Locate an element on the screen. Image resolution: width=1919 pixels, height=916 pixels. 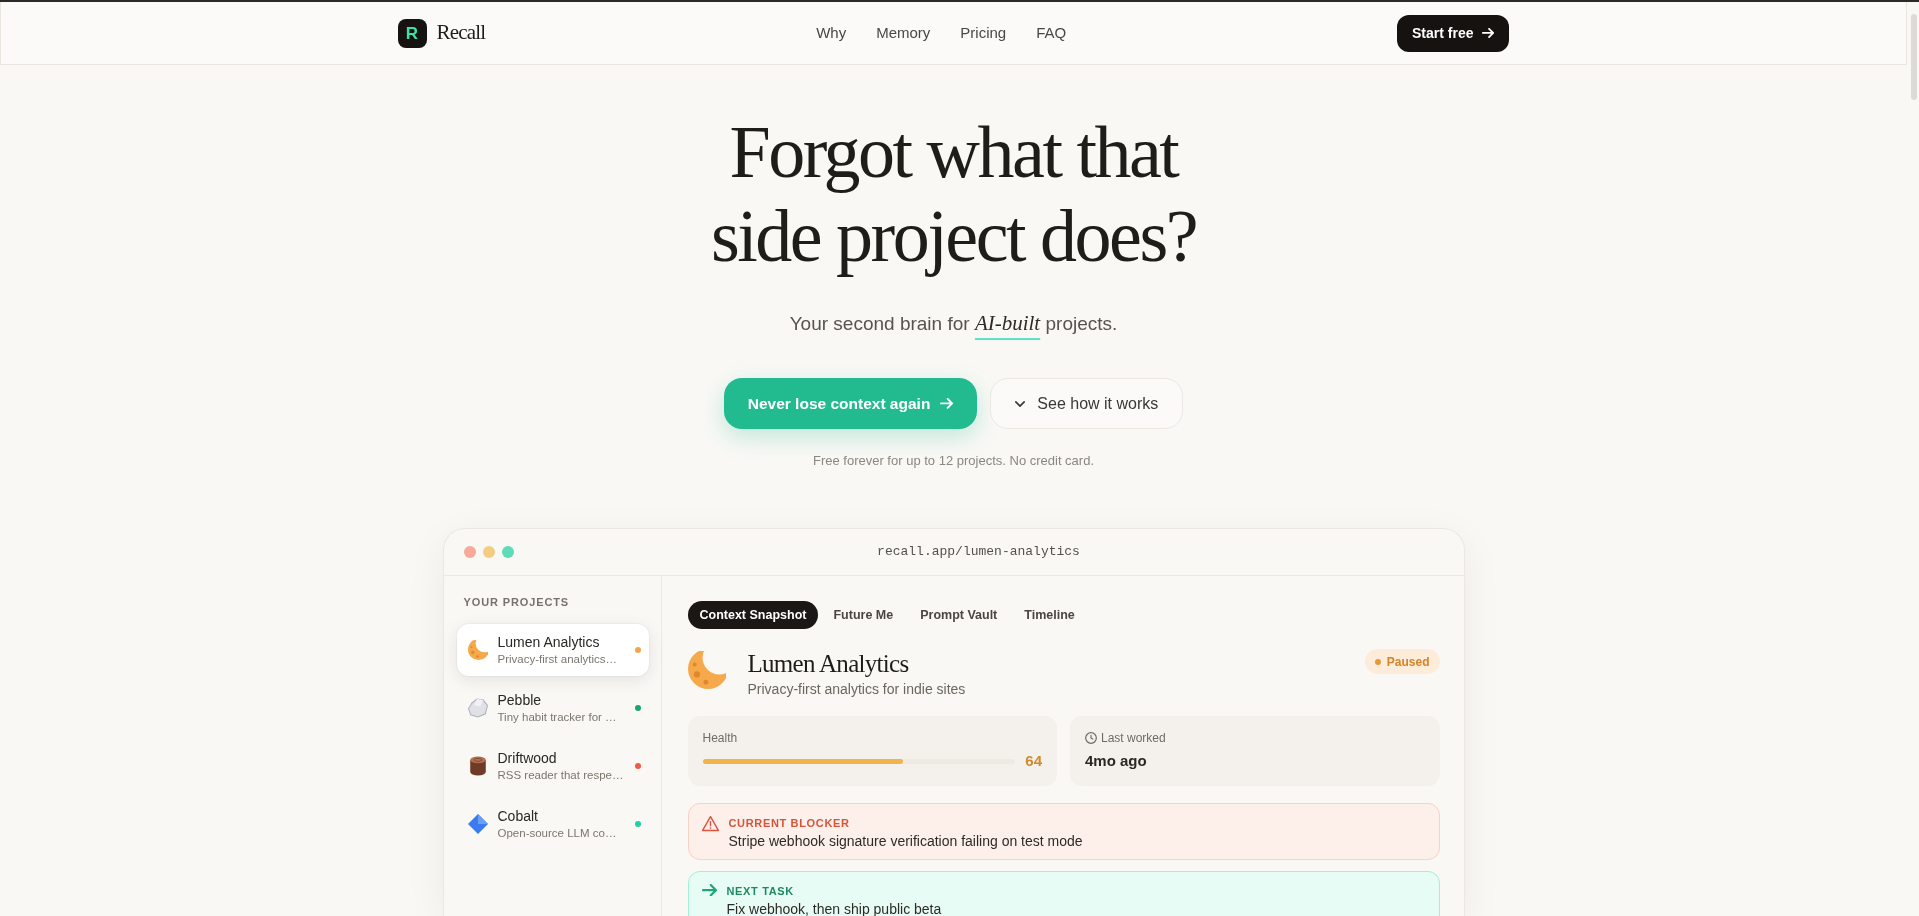
tab: Timeline is located at coordinates (1049, 615).